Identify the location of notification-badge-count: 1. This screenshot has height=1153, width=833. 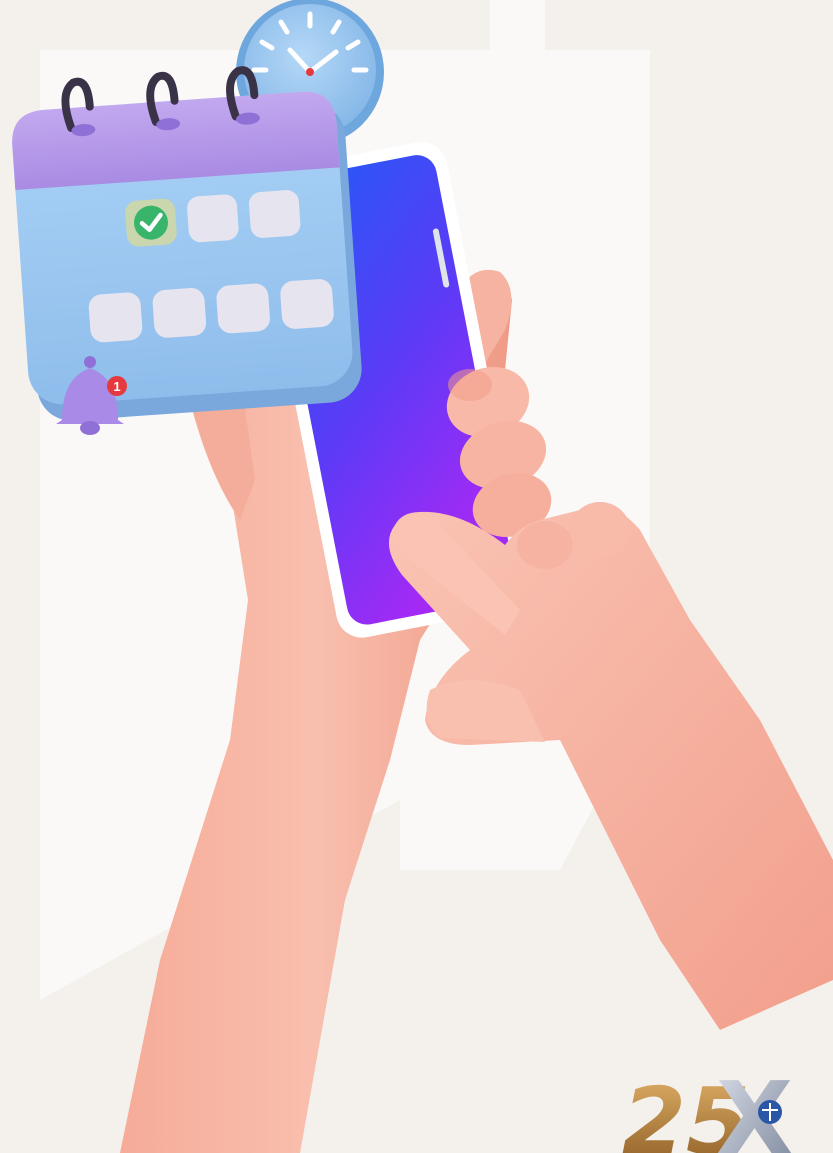
(116, 386).